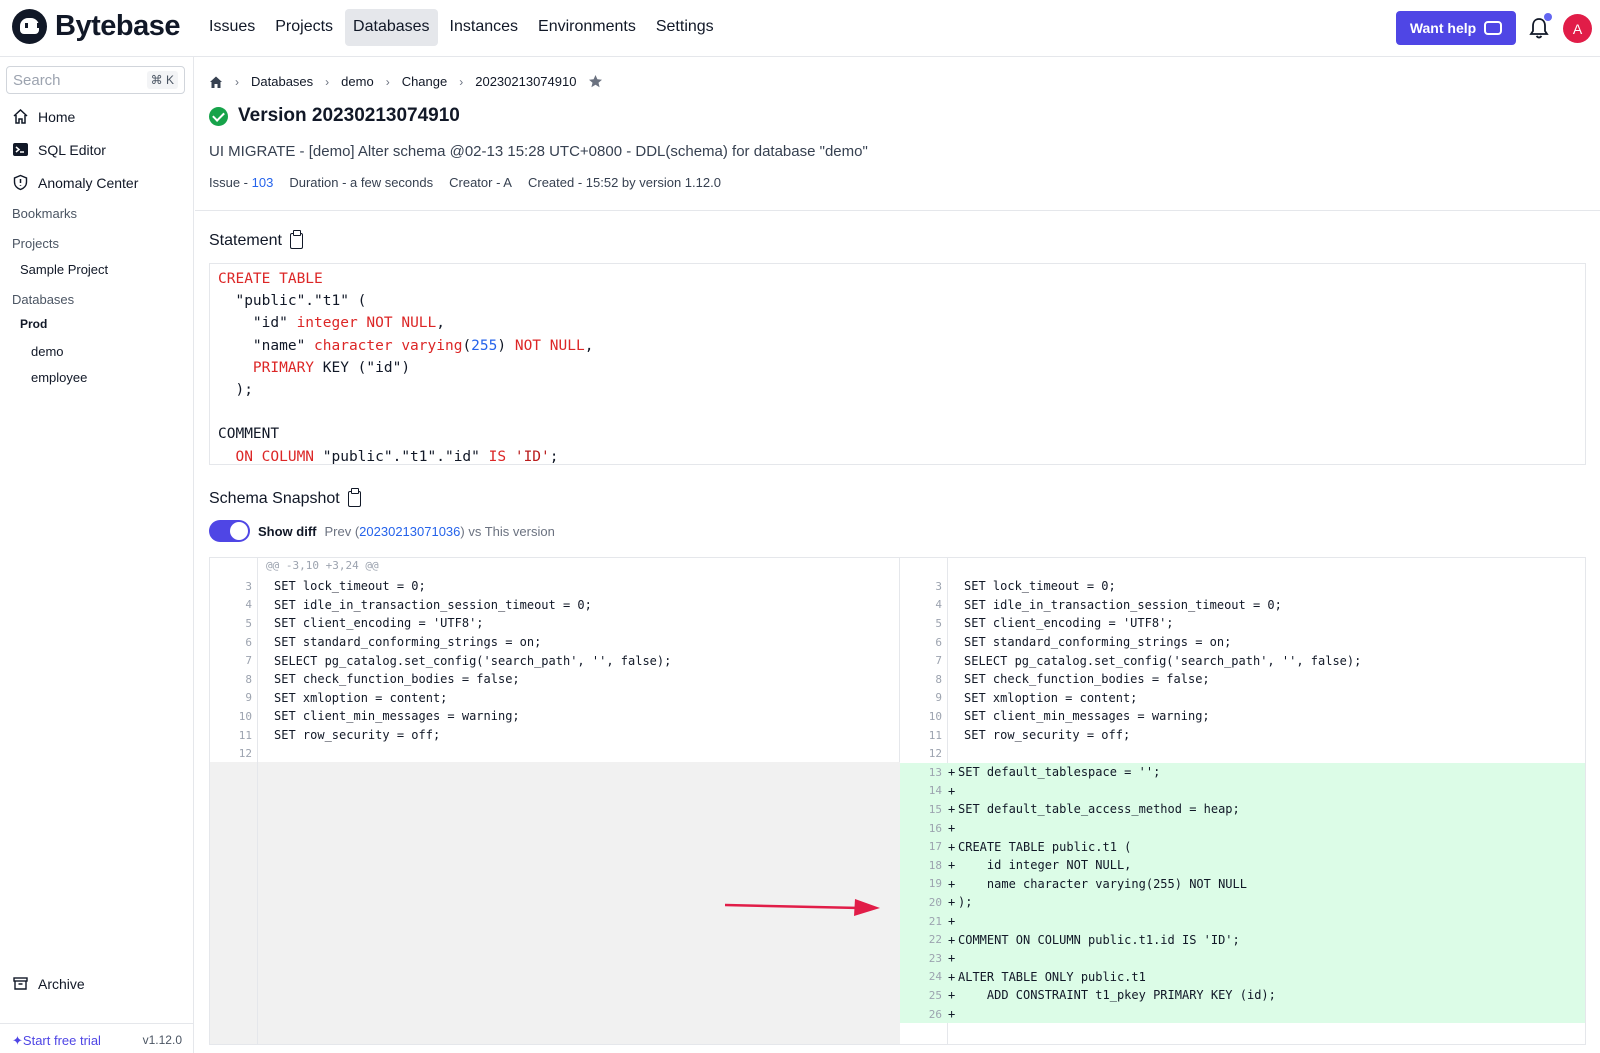 The height and width of the screenshot is (1053, 1600). I want to click on meta-creator: Creator - A, so click(480, 182).